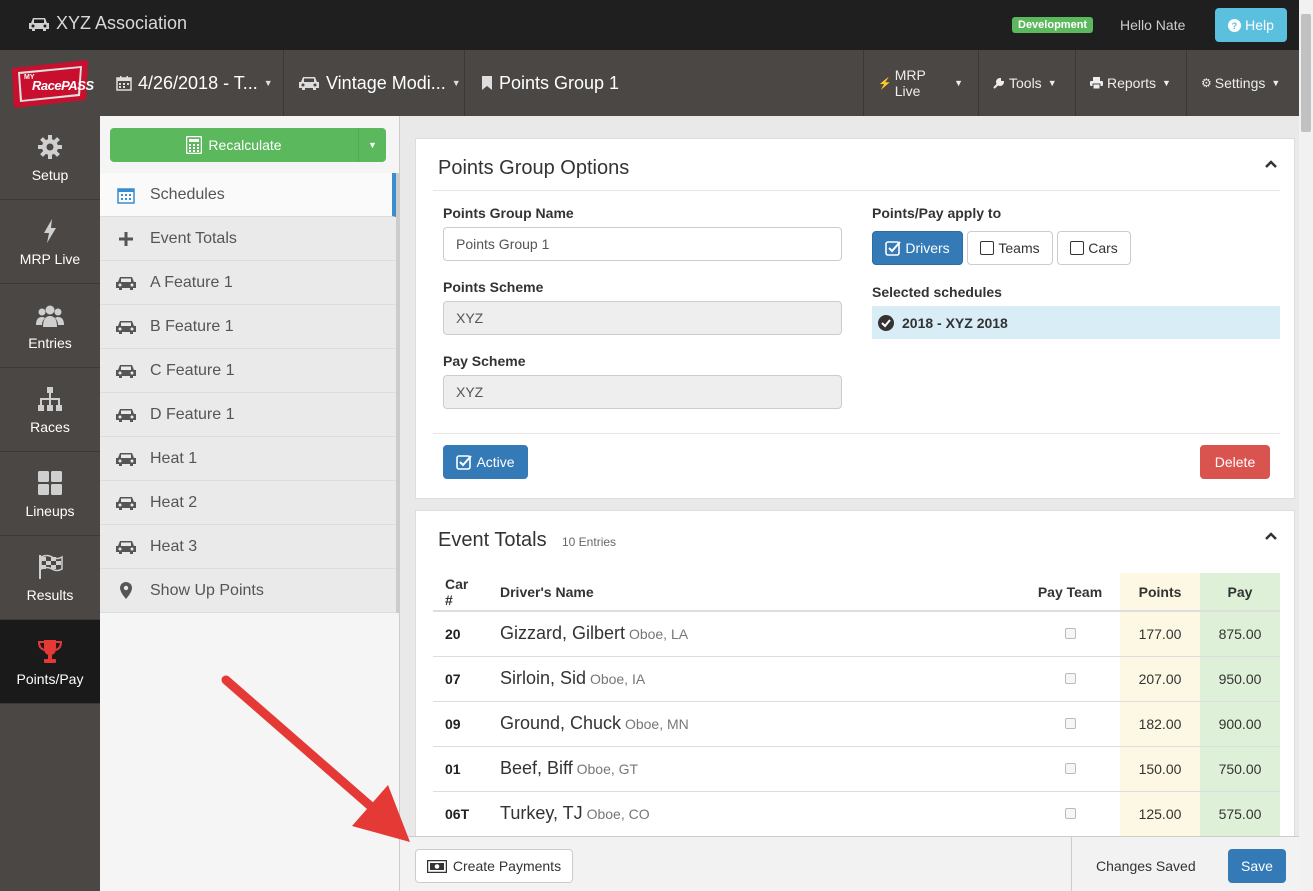  What do you see at coordinates (50, 662) in the screenshot?
I see `sidebar-item-points-pay: Points/Pay` at bounding box center [50, 662].